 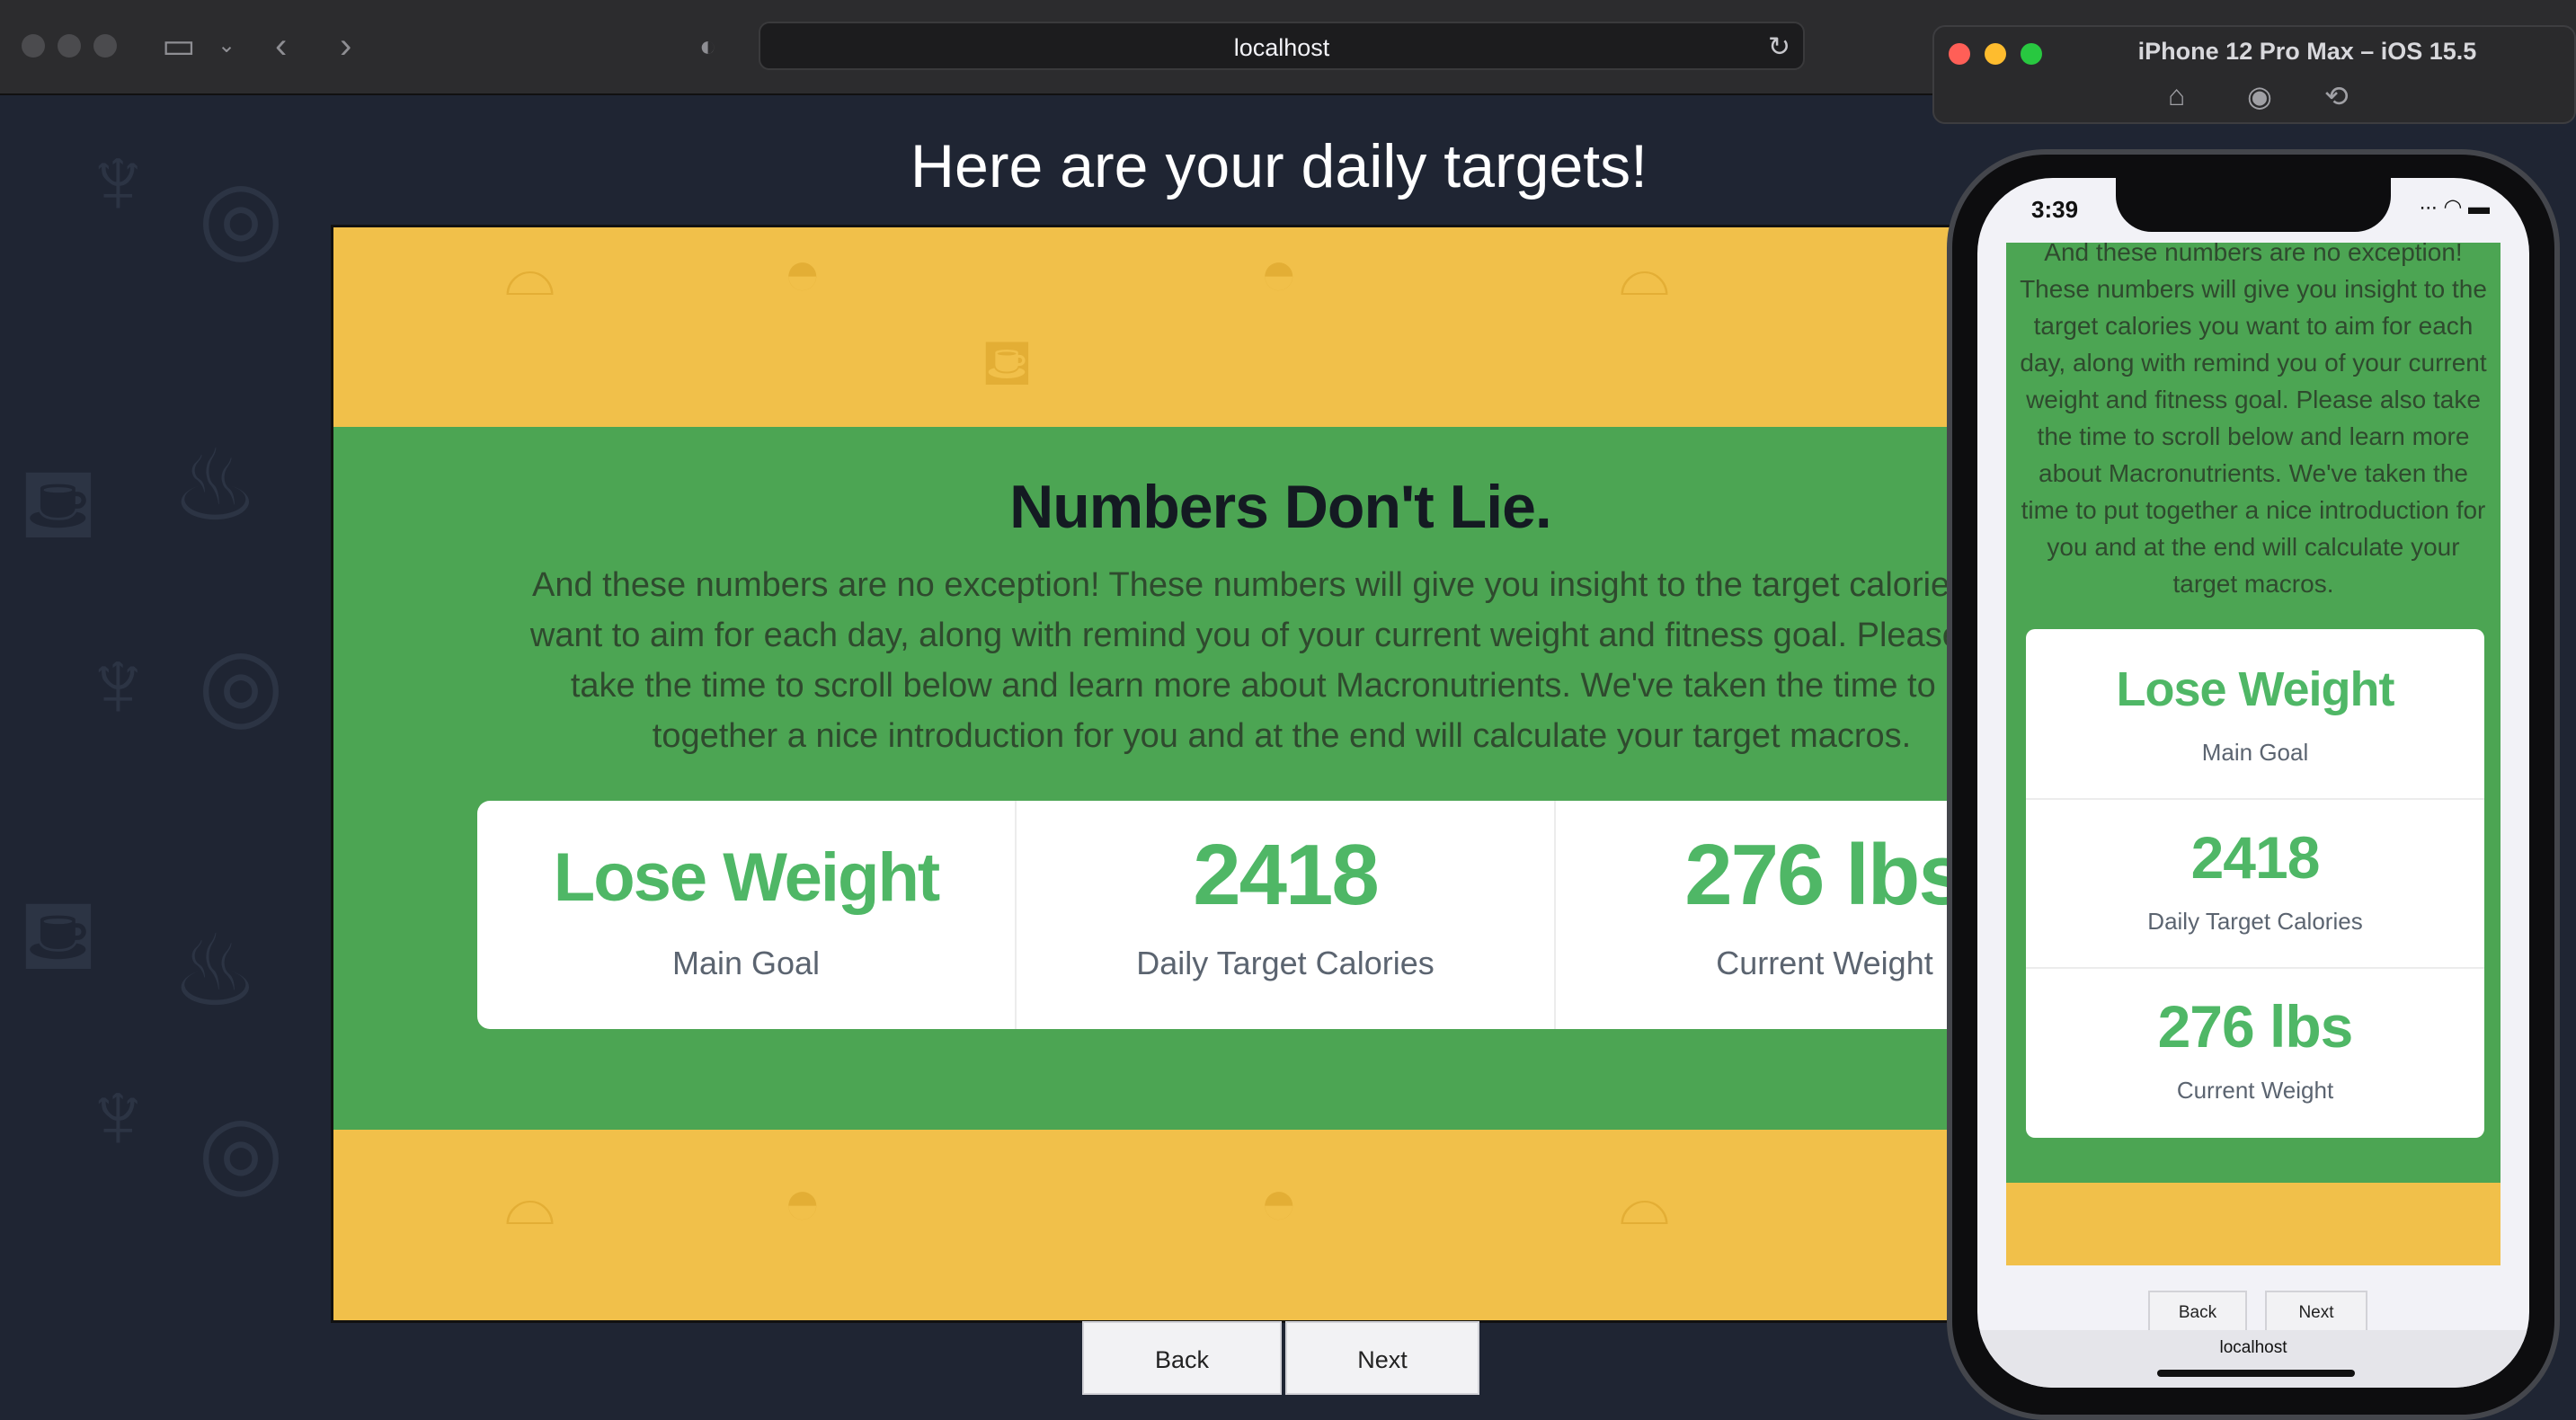 I want to click on stat-current-weight: 276 lbs Current Weight, so click(x=1762, y=915).